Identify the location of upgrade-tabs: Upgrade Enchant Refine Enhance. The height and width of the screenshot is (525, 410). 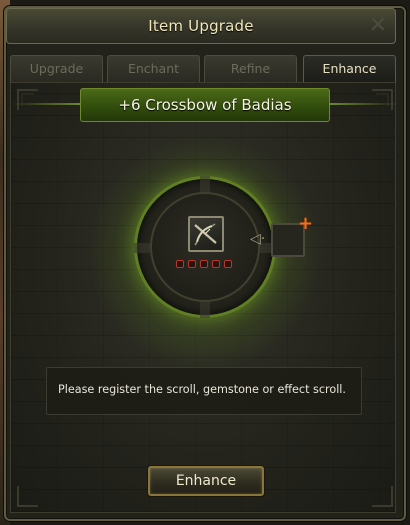
(203, 68).